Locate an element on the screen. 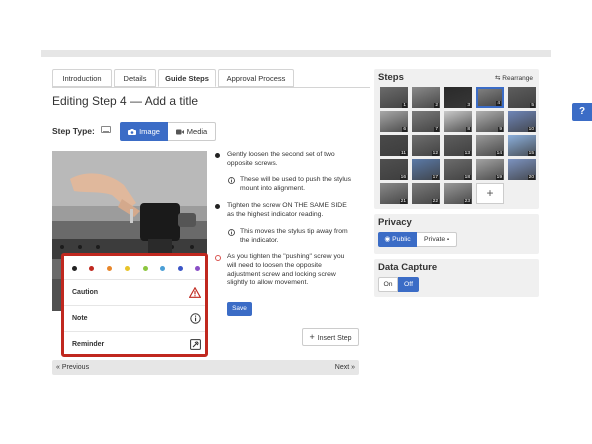  note-label: Note is located at coordinates (80, 318).